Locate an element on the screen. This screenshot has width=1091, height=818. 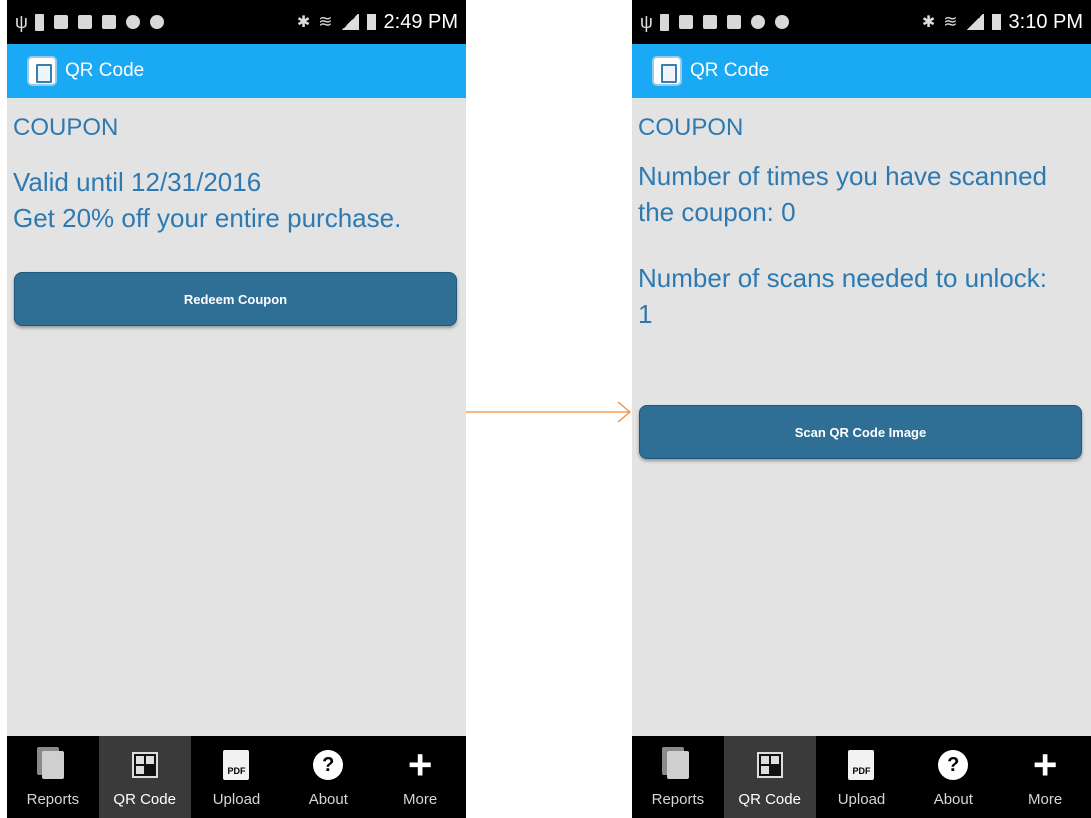
status-time: 3:10 PM is located at coordinates (1045, 21).